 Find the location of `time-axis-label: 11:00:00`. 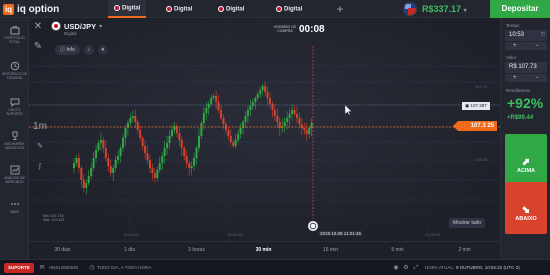

time-axis-label: 11:00:00 is located at coordinates (433, 234).